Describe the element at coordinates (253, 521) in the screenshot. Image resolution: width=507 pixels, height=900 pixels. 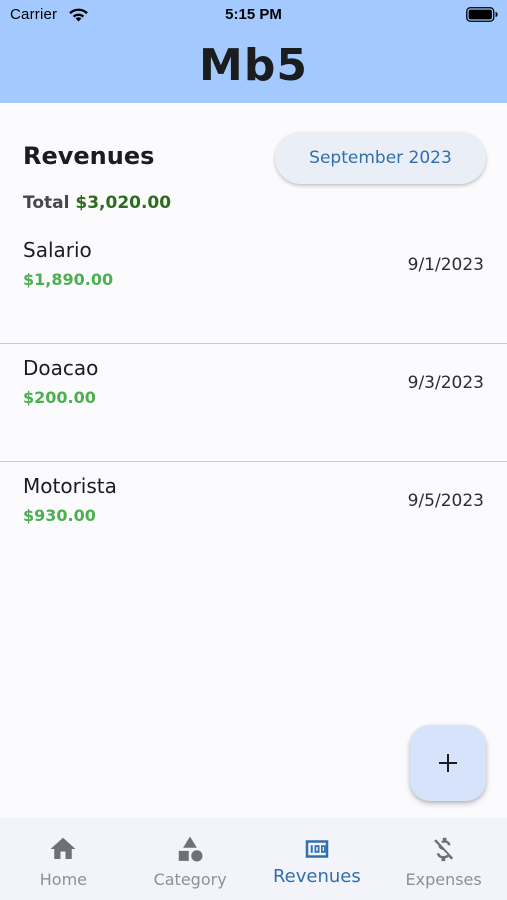
I see `list-item: Motorista $930.00 9/5/2023` at that location.